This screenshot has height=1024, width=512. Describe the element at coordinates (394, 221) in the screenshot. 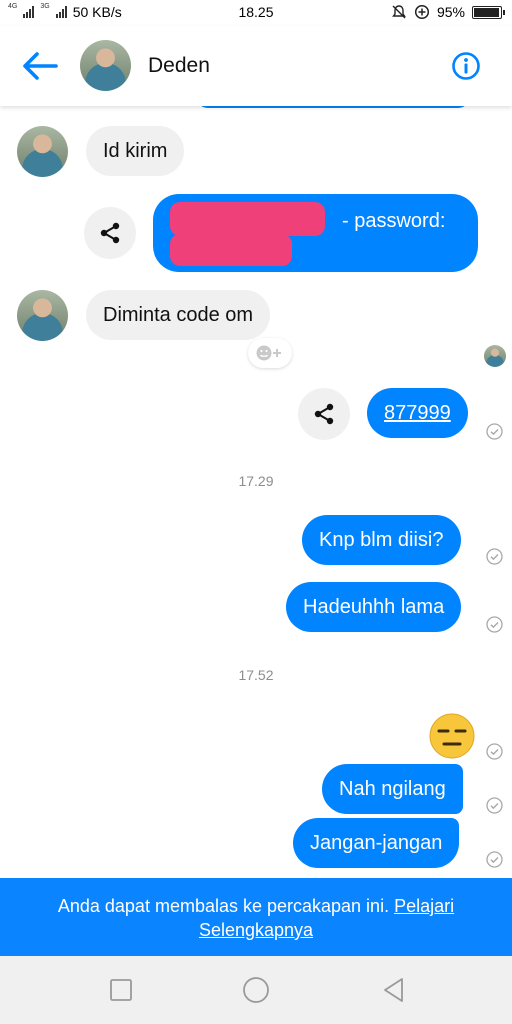

I see `message-suffix: - password:` at that location.